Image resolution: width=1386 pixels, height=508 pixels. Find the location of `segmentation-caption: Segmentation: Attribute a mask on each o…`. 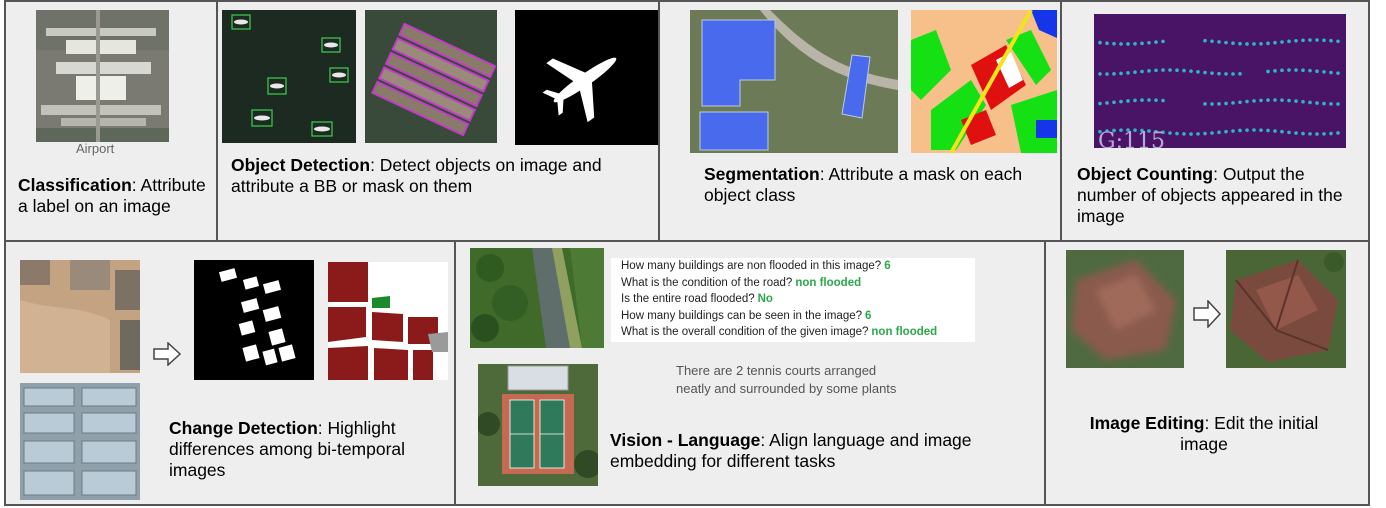

segmentation-caption: Segmentation: Attribute a mask on each o… is located at coordinates (874, 185).